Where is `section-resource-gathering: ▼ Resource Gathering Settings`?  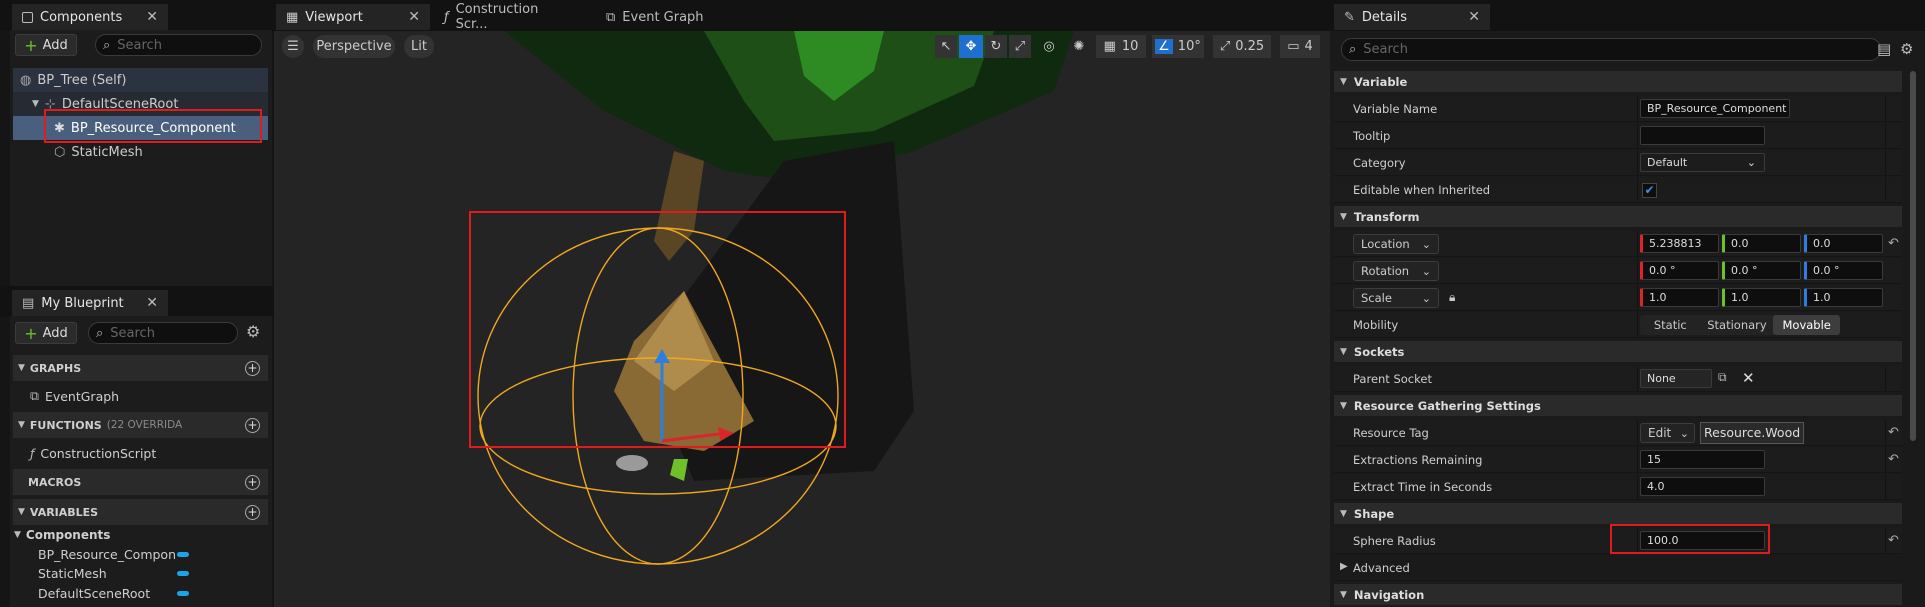
section-resource-gathering: ▼ Resource Gathering Settings is located at coordinates (1618, 405).